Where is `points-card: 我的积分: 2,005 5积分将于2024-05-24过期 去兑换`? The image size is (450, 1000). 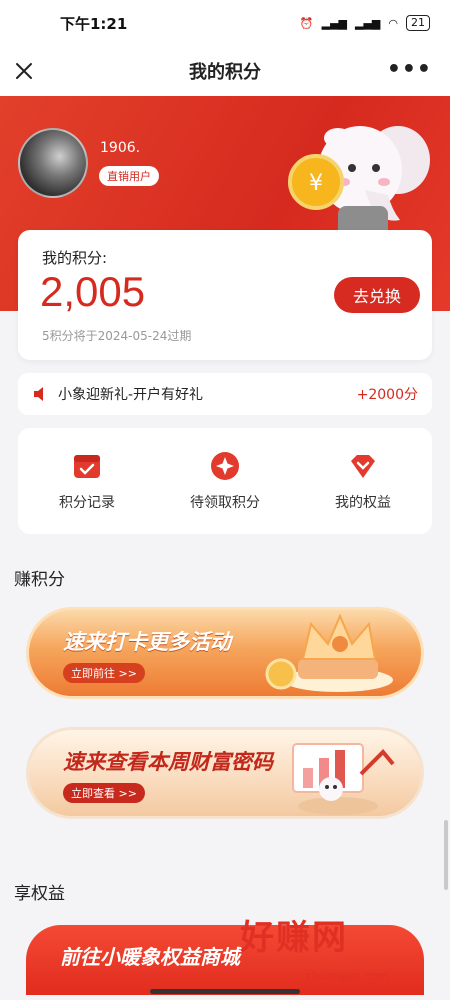 points-card: 我的积分: 2,005 5积分将于2024-05-24过期 去兑换 is located at coordinates (225, 295).